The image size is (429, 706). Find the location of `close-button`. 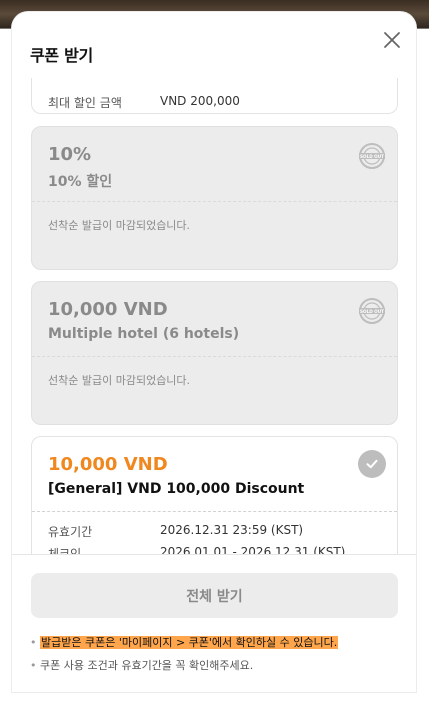

close-button is located at coordinates (392, 40).